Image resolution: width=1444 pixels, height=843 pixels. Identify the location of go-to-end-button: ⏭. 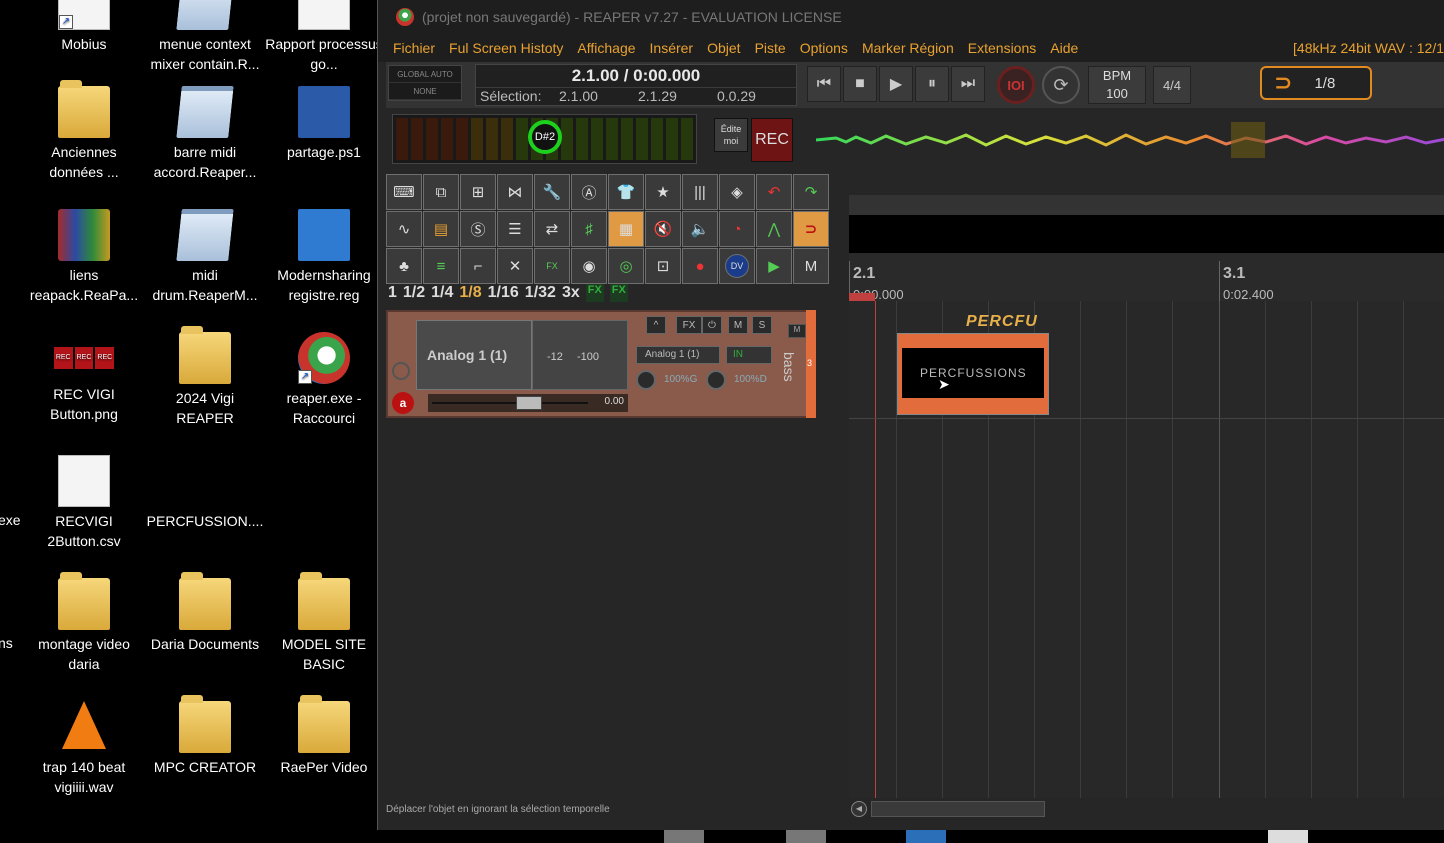
(968, 84).